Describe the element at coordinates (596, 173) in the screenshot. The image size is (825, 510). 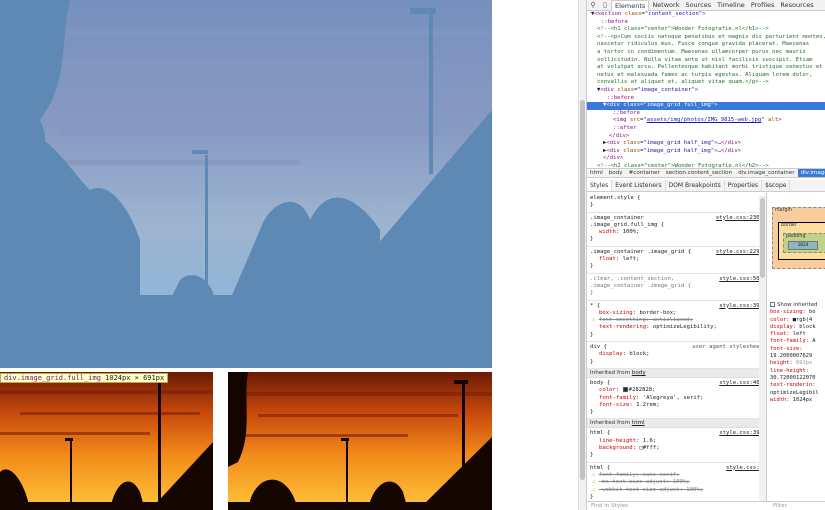
I see `crumb-html: html` at that location.